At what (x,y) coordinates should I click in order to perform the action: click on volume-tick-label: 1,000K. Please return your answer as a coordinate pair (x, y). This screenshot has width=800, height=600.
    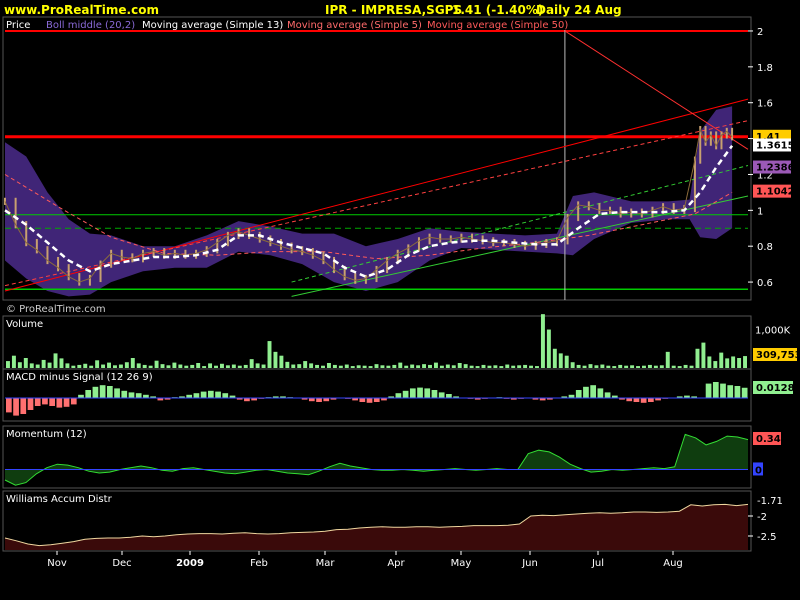
    Looking at the image, I should click on (773, 331).